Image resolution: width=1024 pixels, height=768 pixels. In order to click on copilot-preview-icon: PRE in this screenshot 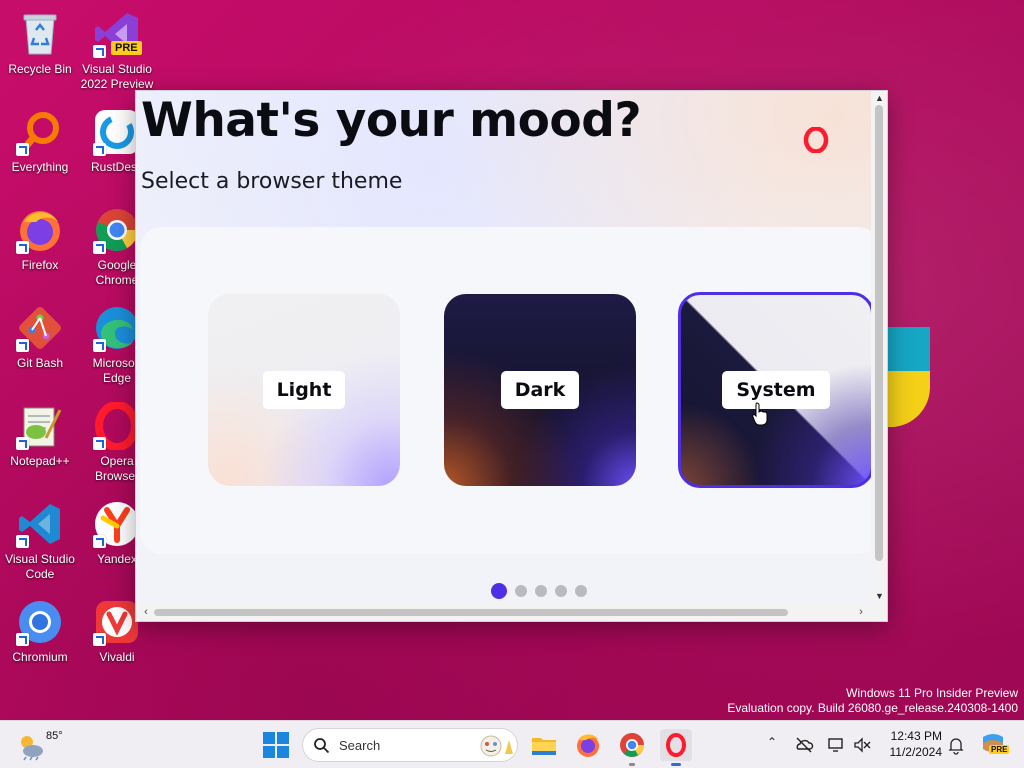, I will do `click(994, 744)`.